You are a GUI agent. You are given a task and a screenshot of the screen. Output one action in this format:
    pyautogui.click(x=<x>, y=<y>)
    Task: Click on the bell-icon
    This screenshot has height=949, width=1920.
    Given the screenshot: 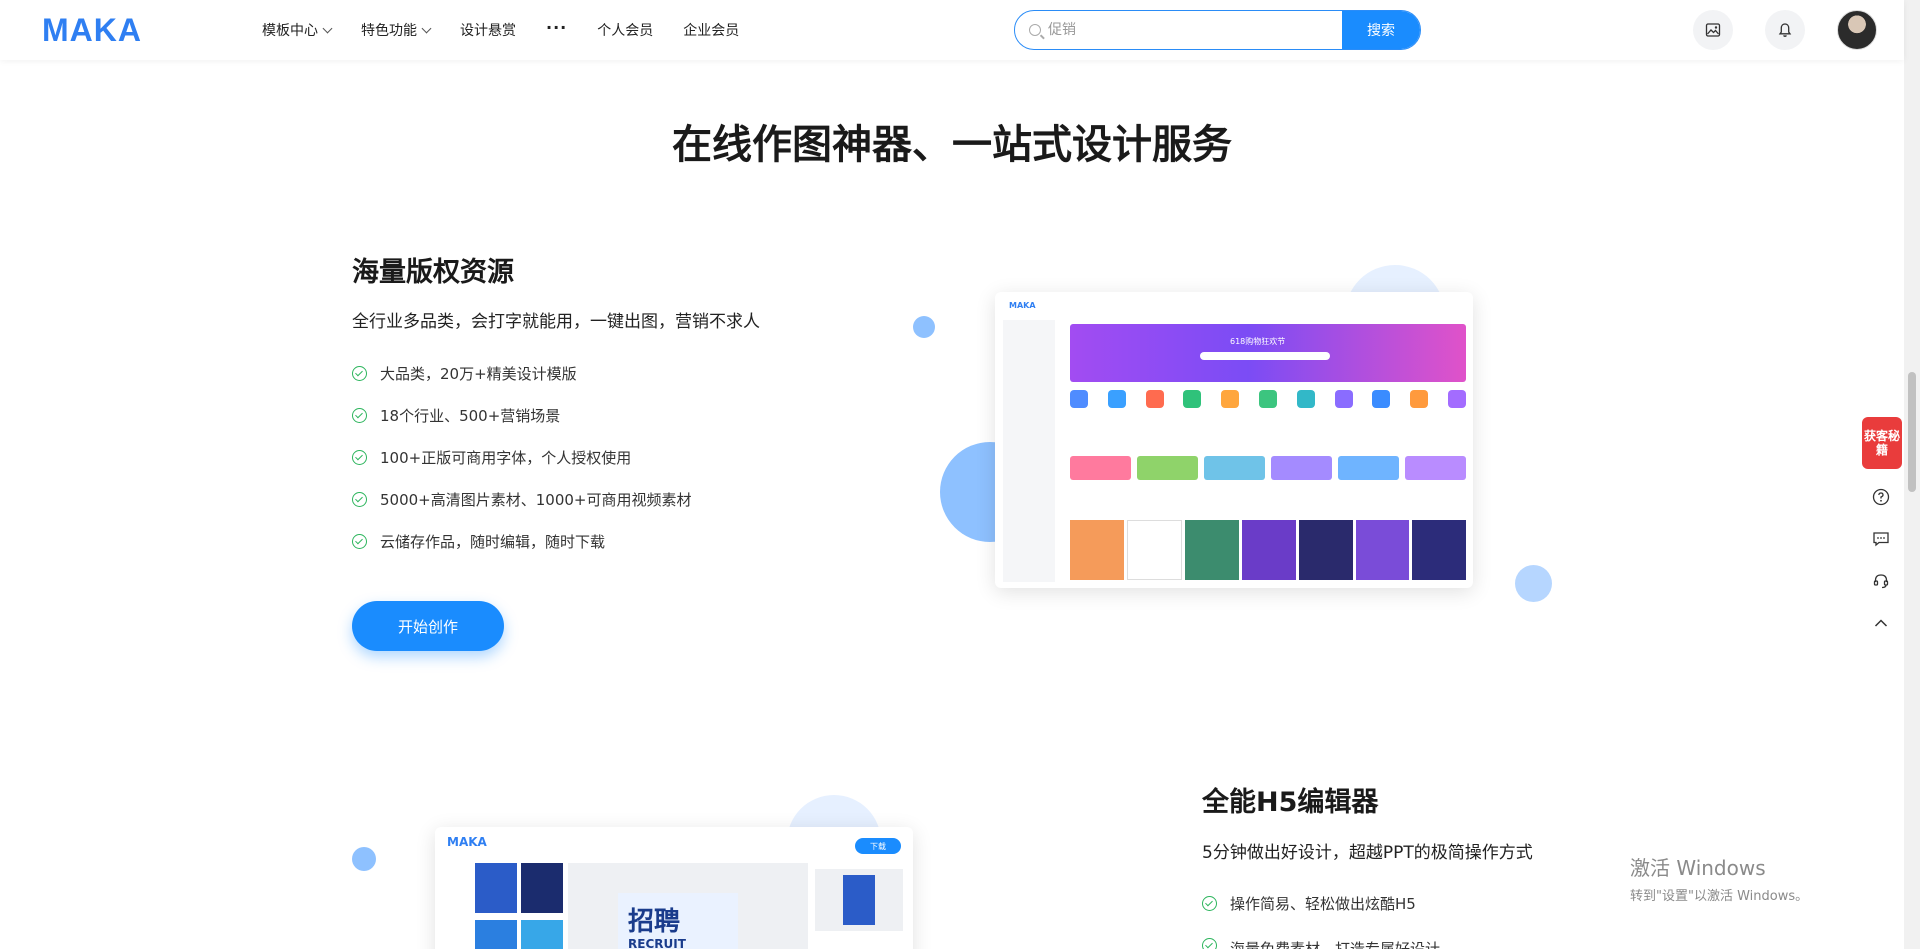 What is the action you would take?
    pyautogui.click(x=1785, y=30)
    